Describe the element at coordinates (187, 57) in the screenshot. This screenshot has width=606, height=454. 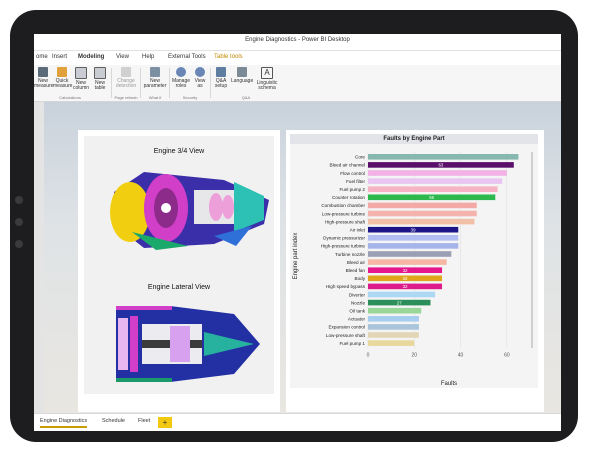
I see `menu-external-tools: External Tools` at that location.